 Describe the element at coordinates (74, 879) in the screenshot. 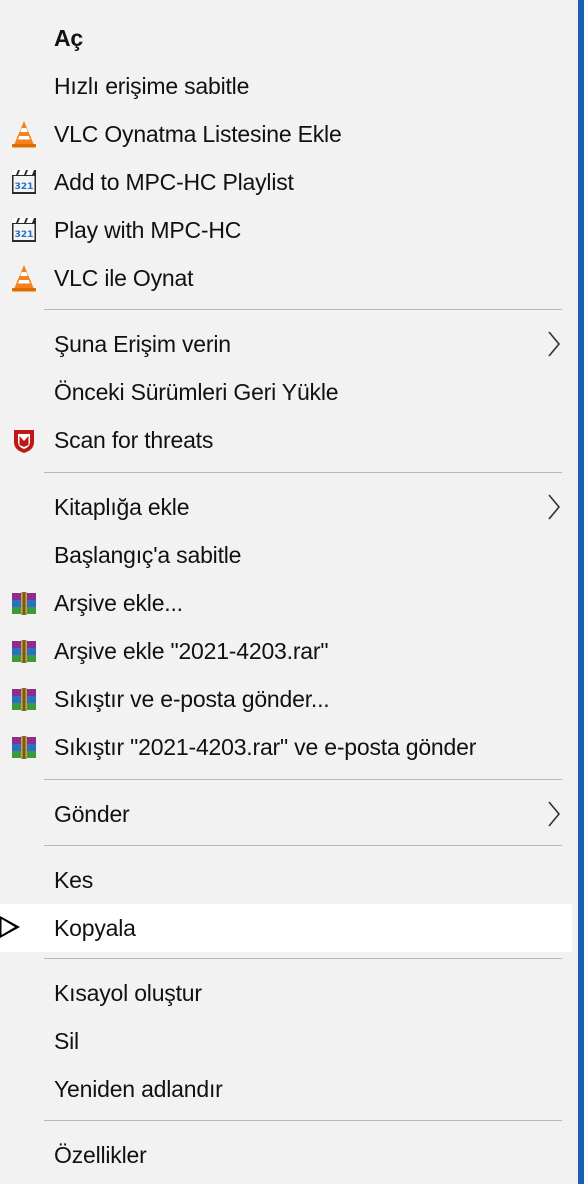

I see `menu-item-label: Kes` at that location.